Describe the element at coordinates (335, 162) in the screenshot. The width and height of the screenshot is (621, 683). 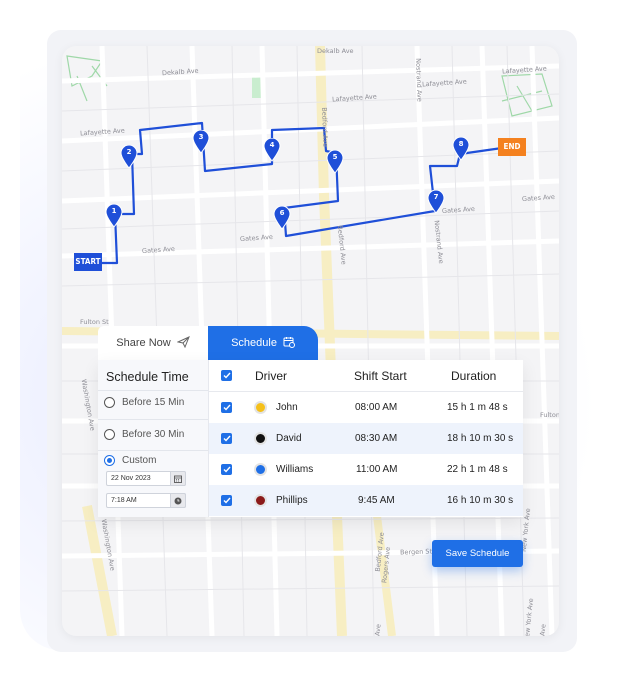
I see `map-pin-5: 5` at that location.